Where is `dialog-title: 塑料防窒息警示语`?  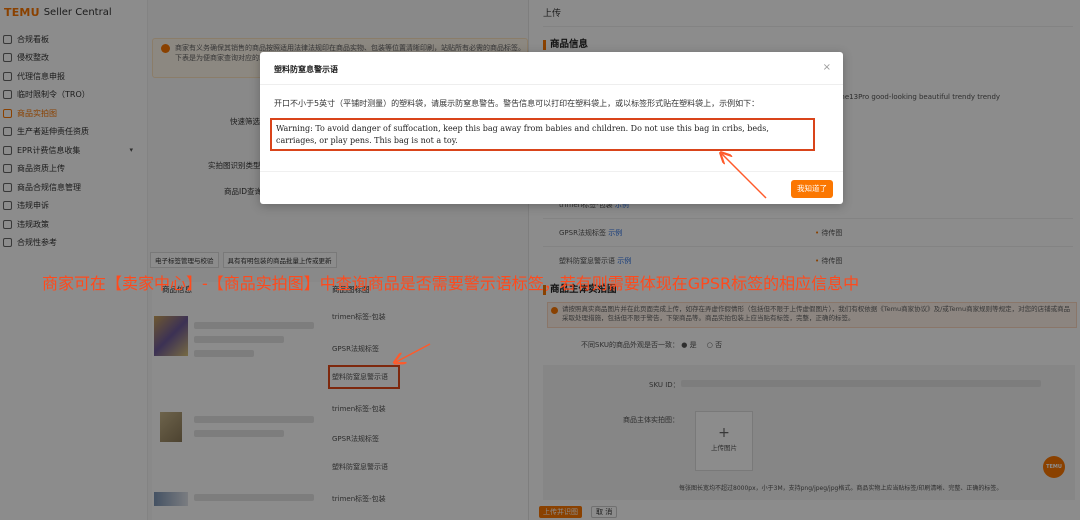 dialog-title: 塑料防窒息警示语 is located at coordinates (306, 69).